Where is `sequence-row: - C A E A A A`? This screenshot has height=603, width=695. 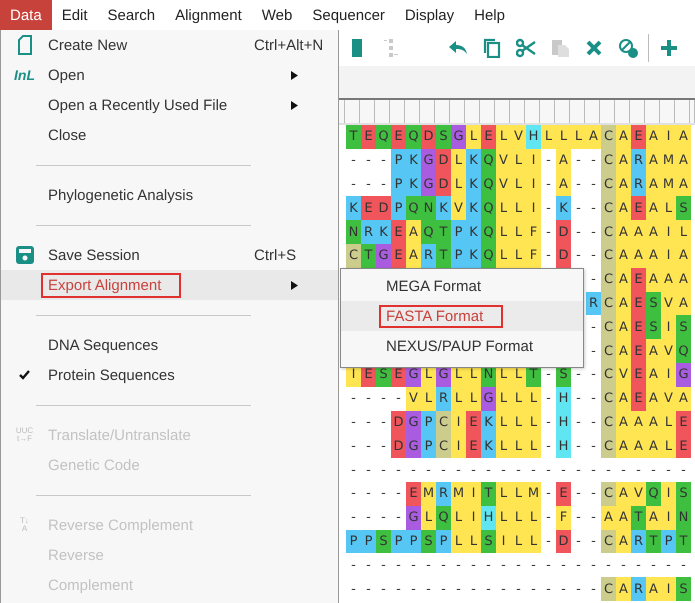
sequence-row: - C A E A A A is located at coordinates (638, 280).